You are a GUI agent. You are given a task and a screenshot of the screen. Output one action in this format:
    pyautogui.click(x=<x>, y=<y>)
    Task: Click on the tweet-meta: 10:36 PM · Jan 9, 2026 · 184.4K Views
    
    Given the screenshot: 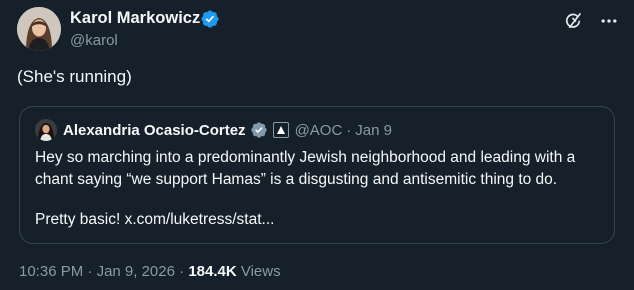 What is the action you would take?
    pyautogui.click(x=150, y=271)
    